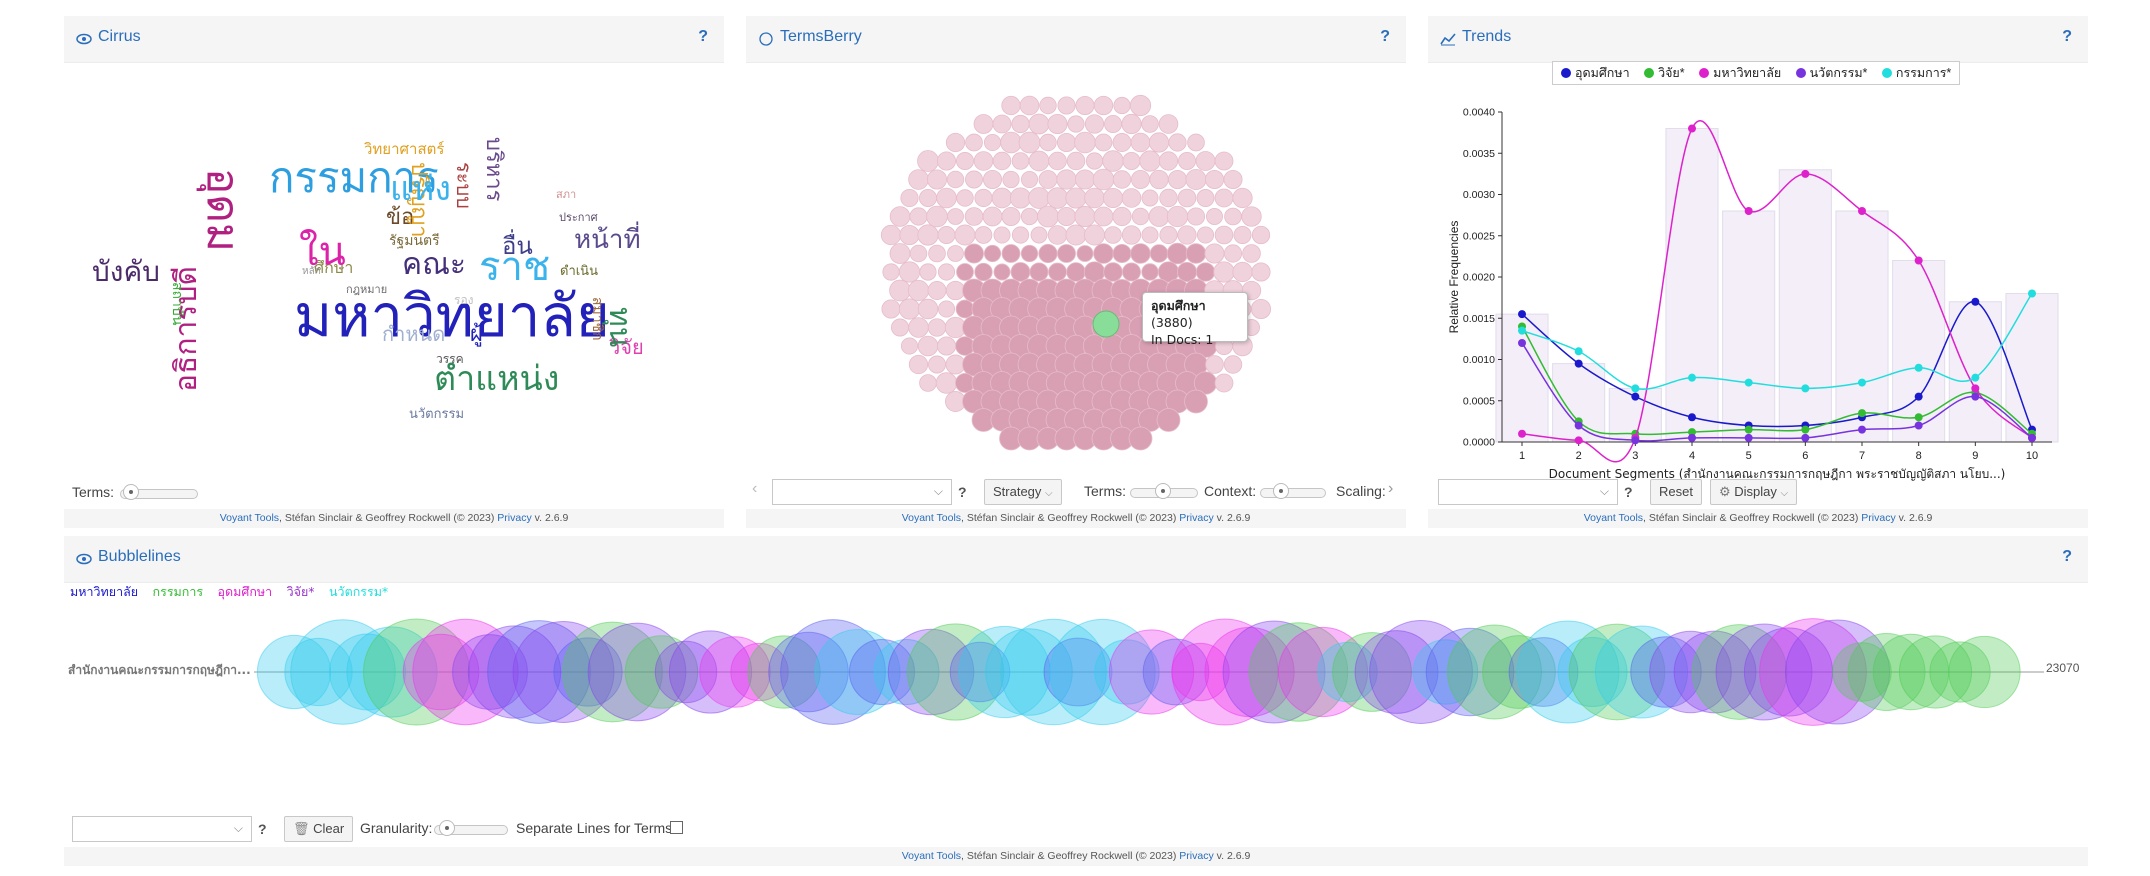 This screenshot has height=876, width=2150. I want to click on trends-term-combo: ⌵, so click(1528, 492).